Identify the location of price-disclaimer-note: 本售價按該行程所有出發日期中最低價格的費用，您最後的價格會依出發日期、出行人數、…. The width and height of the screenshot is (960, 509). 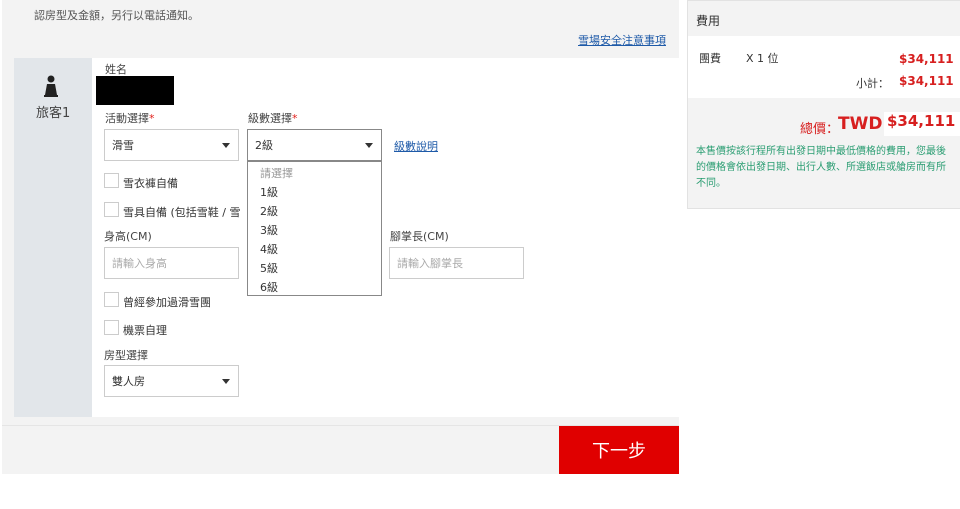
(821, 167).